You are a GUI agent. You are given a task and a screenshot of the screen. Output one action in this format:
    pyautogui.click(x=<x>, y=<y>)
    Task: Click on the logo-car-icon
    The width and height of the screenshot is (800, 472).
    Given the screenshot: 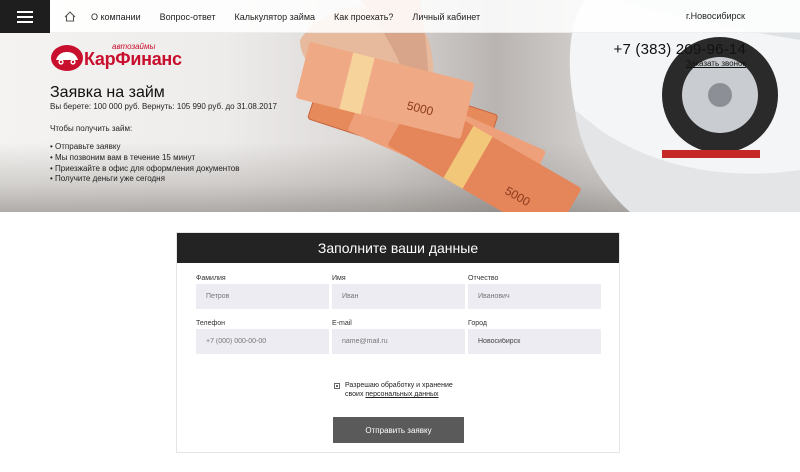 What is the action you would take?
    pyautogui.click(x=67, y=58)
    